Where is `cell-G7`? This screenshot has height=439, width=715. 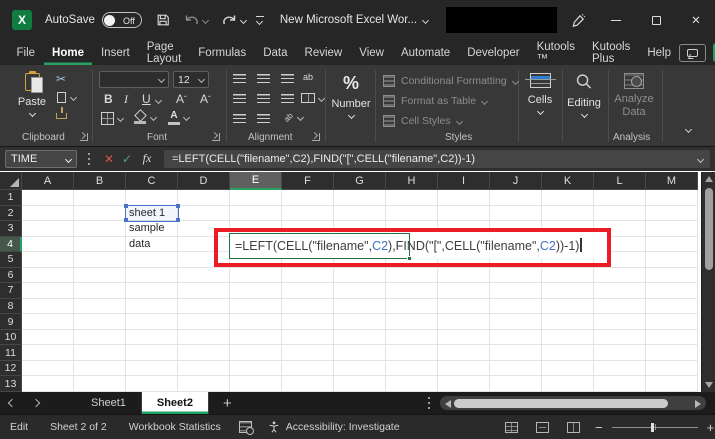 cell-G7 is located at coordinates (360, 291).